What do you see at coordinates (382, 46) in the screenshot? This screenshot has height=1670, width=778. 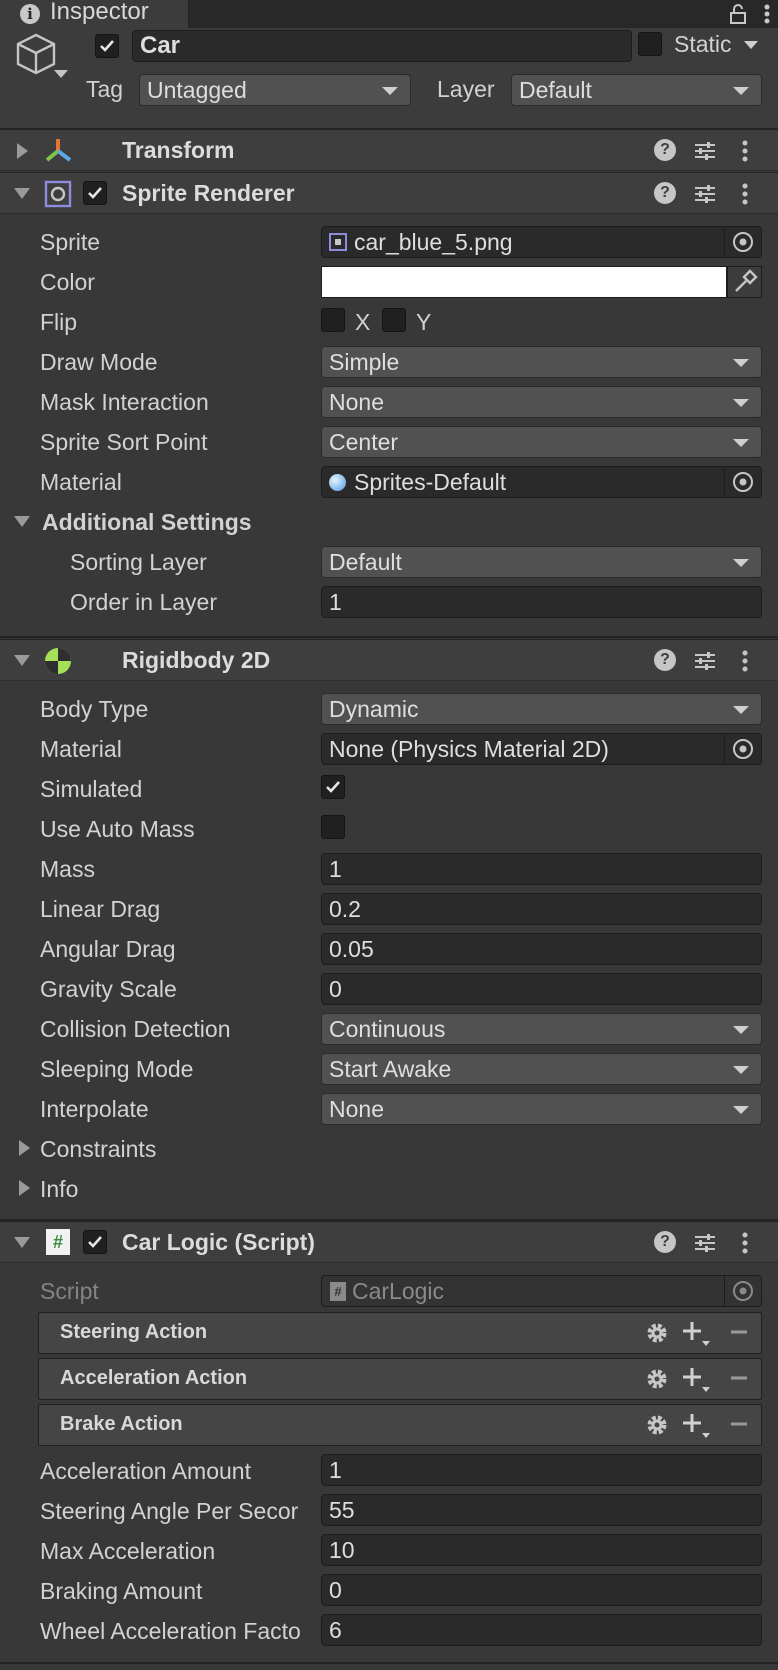 I see `object-name-input: Car` at bounding box center [382, 46].